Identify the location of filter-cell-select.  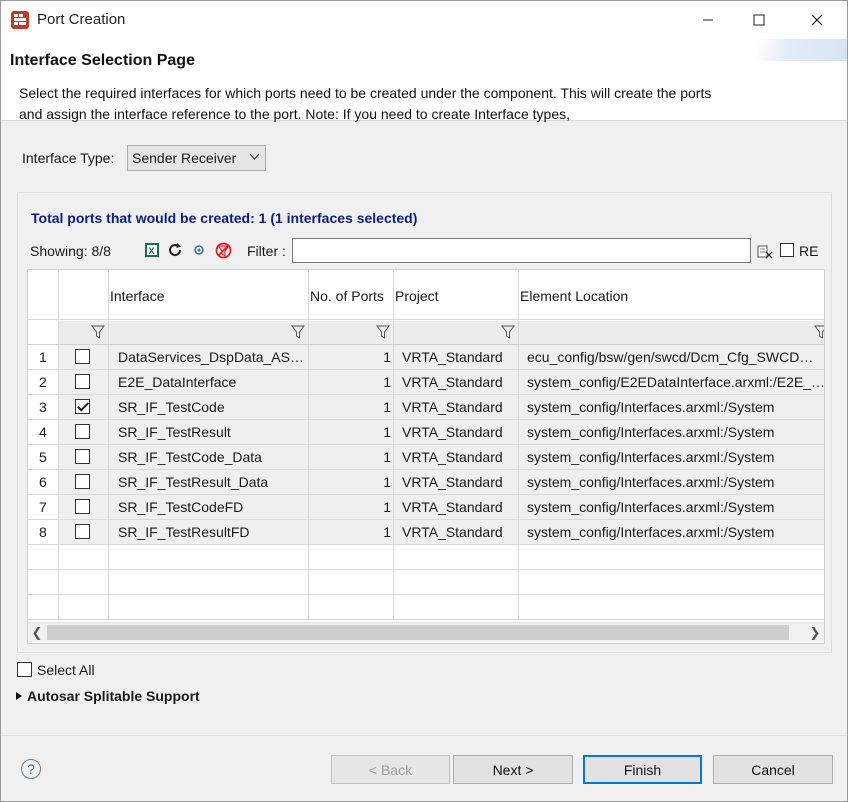
(84, 333).